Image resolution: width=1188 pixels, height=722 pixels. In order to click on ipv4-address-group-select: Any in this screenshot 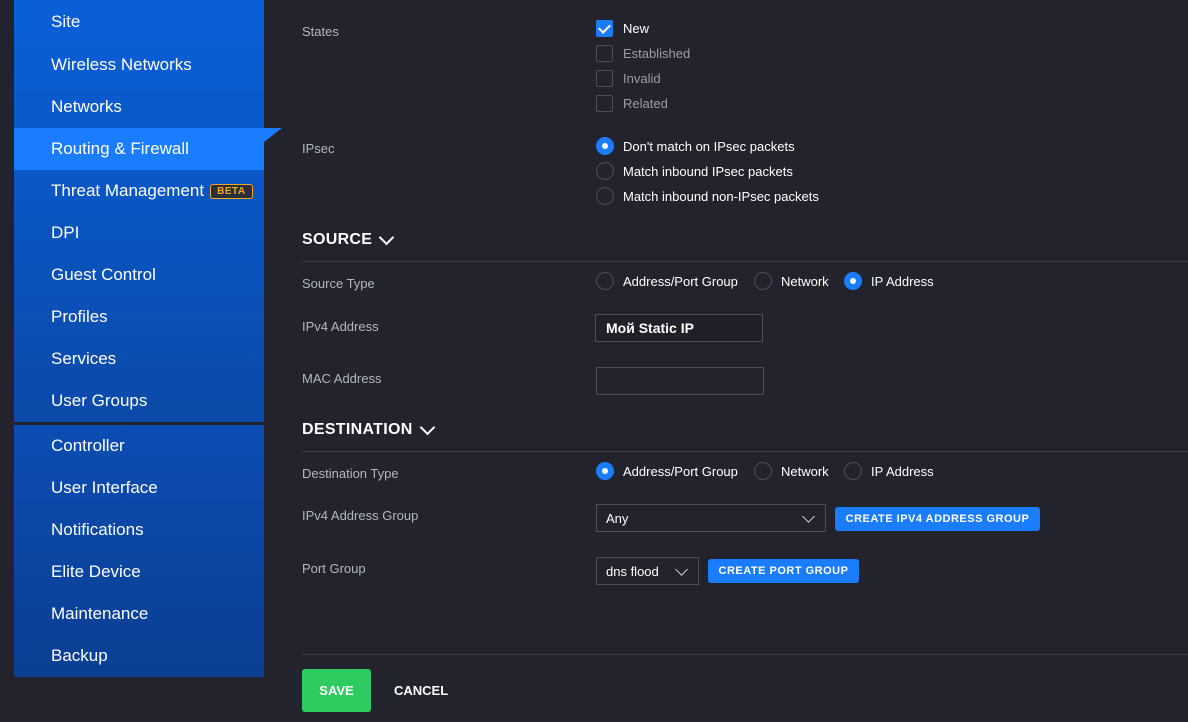, I will do `click(711, 518)`.